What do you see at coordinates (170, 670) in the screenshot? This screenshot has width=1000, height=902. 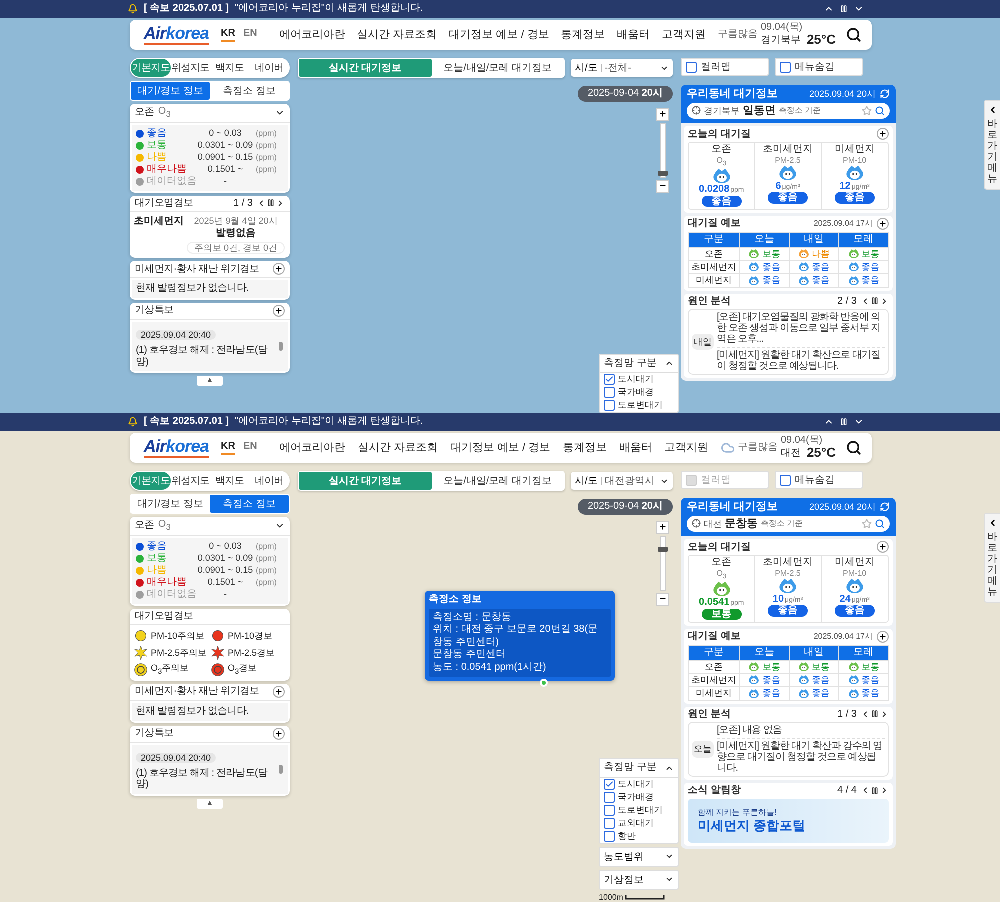 I see `alert-level-label: O$_{3}$주의보` at bounding box center [170, 670].